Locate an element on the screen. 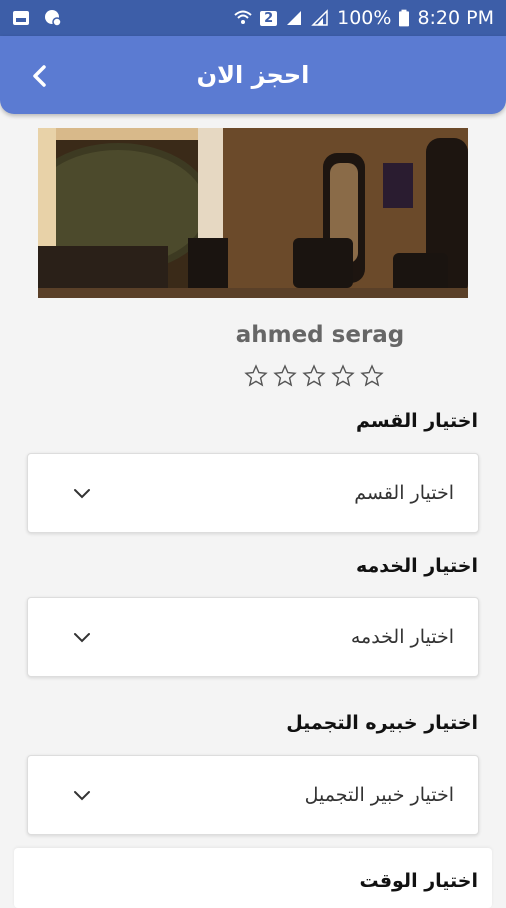 This screenshot has height=908, width=506. gallery-icon is located at coordinates (21, 18).